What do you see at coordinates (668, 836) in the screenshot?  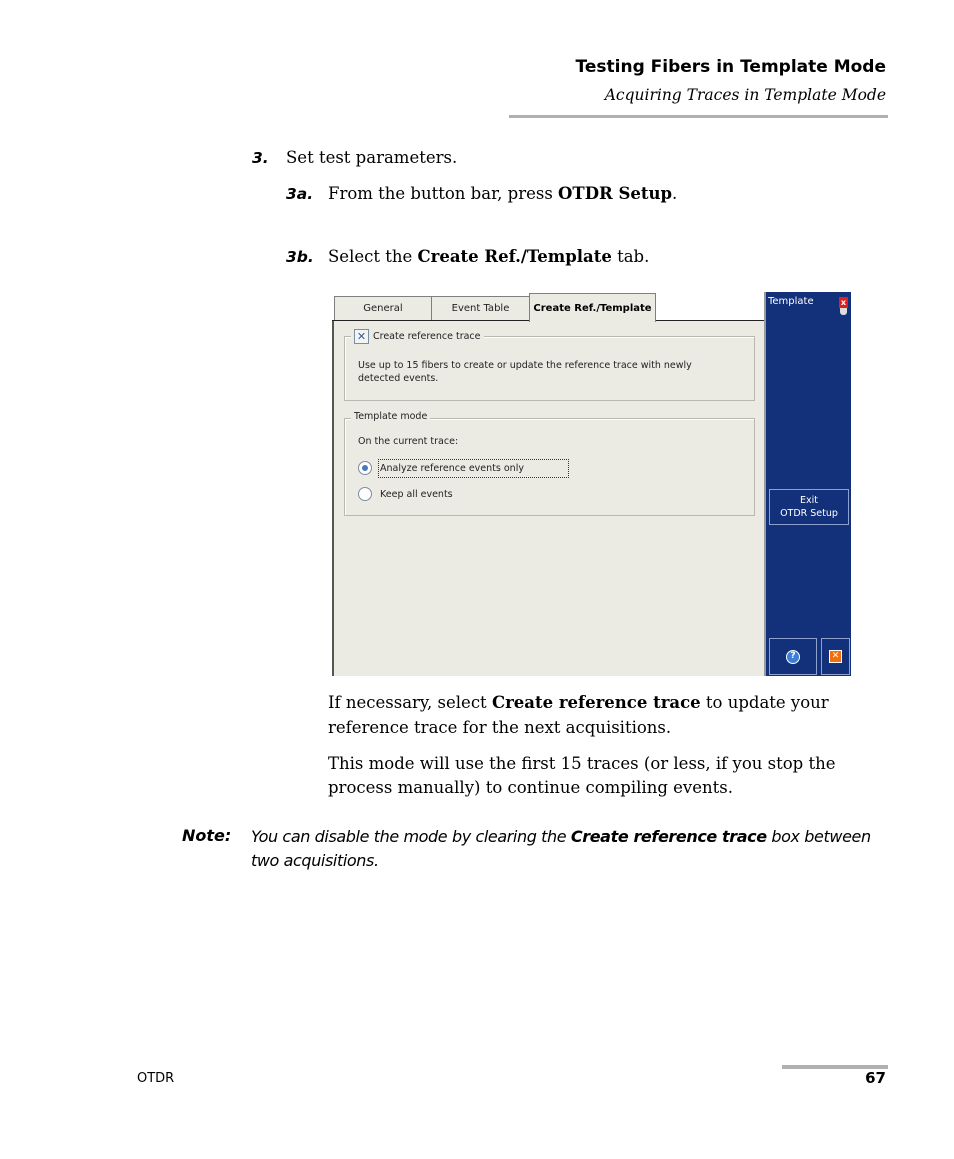 I see `note-bold: Create reference trace` at bounding box center [668, 836].